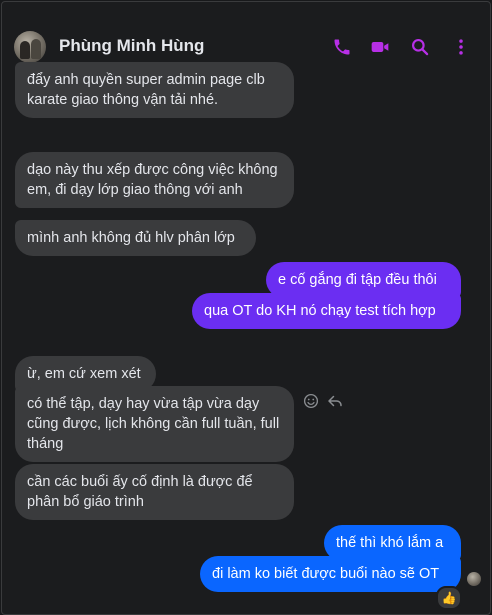 This screenshot has width=492, height=615. What do you see at coordinates (335, 401) in the screenshot?
I see `reply-icon` at bounding box center [335, 401].